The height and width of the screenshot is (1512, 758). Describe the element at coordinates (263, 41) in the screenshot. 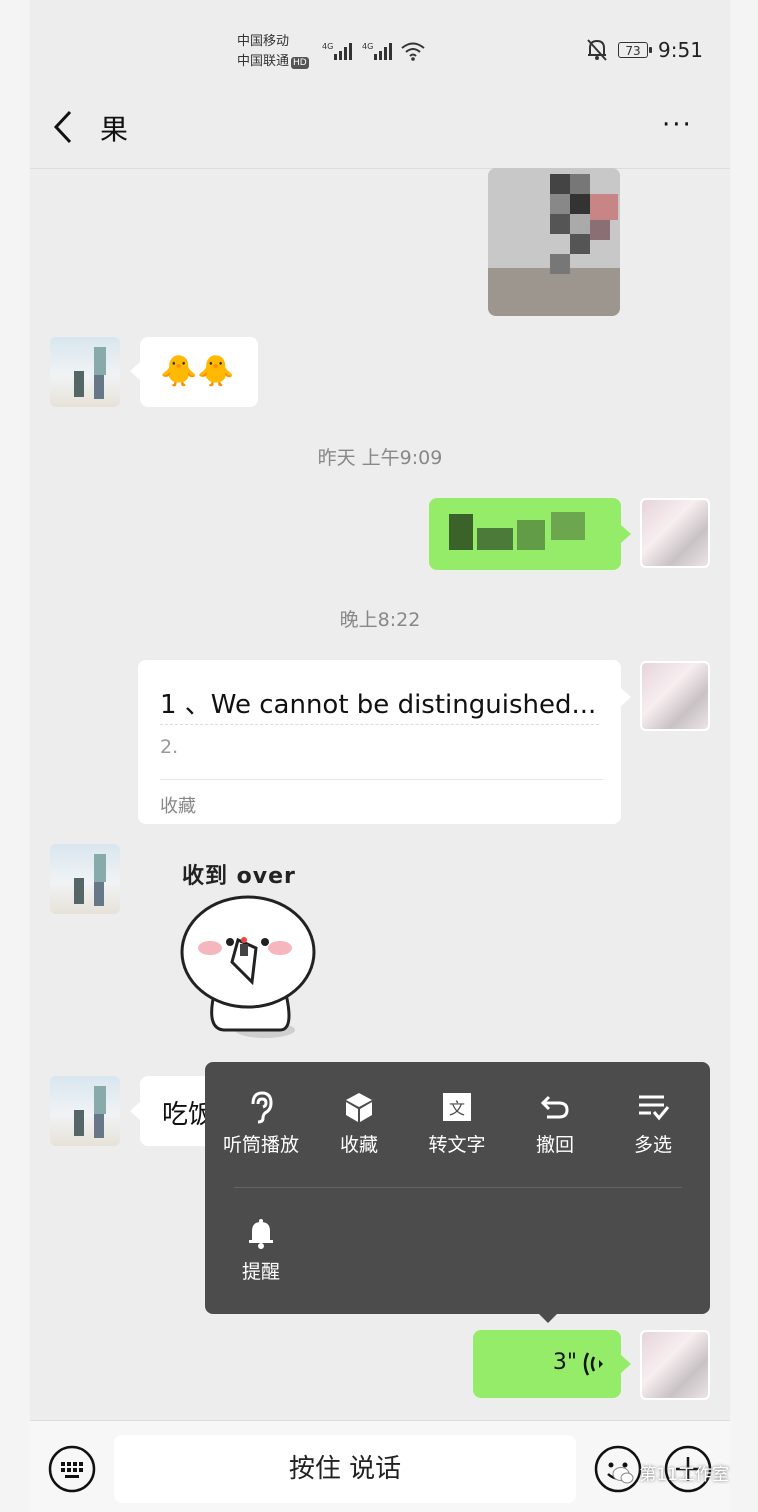

I see `carrier-1: 中国移动` at that location.